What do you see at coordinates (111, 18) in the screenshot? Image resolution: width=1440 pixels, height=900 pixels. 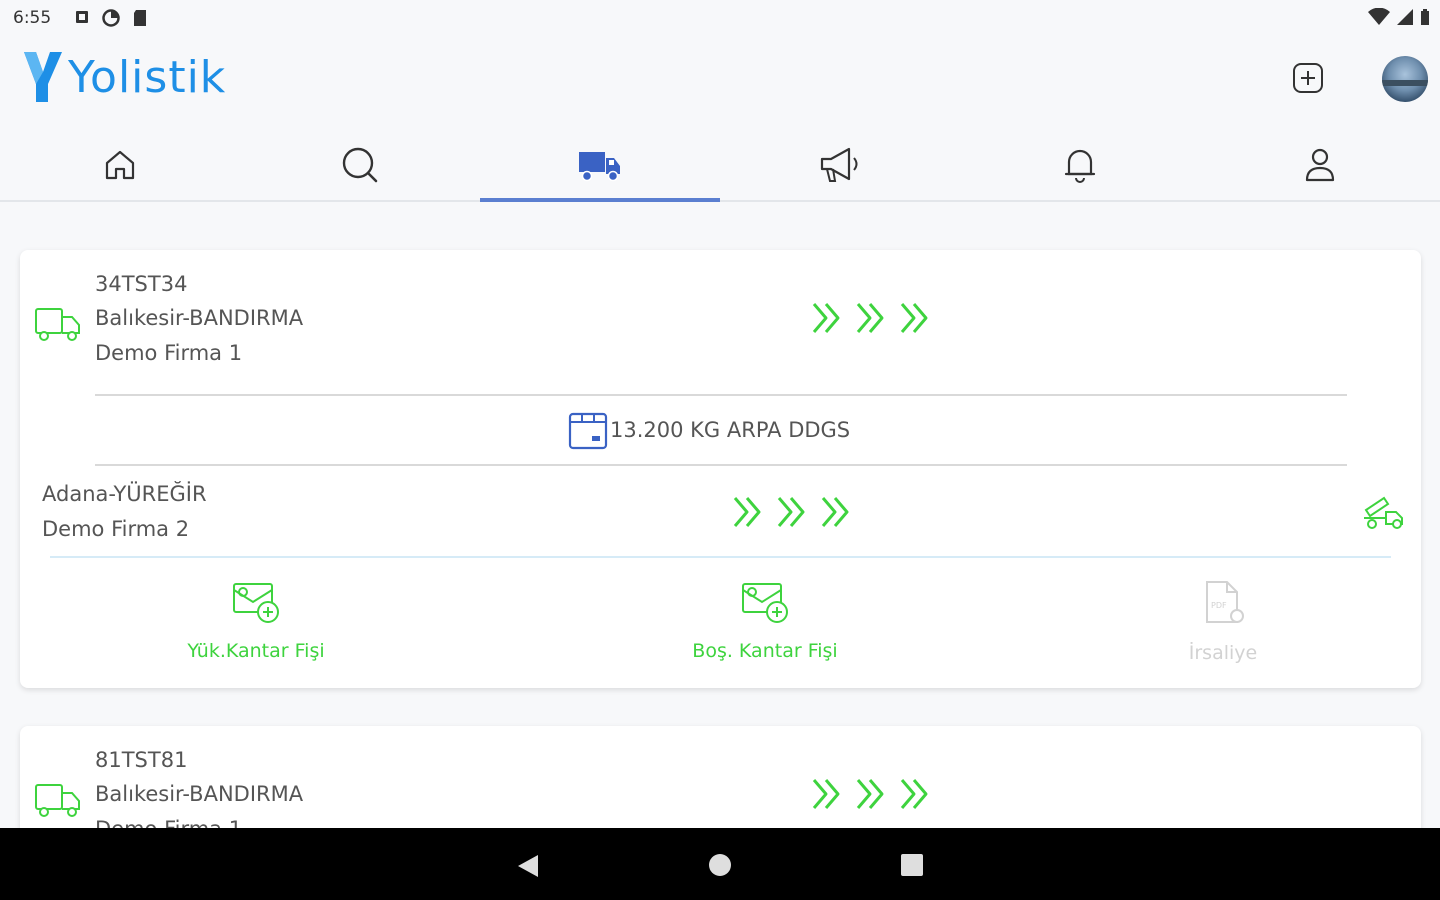 I see `data-saver-icon` at bounding box center [111, 18].